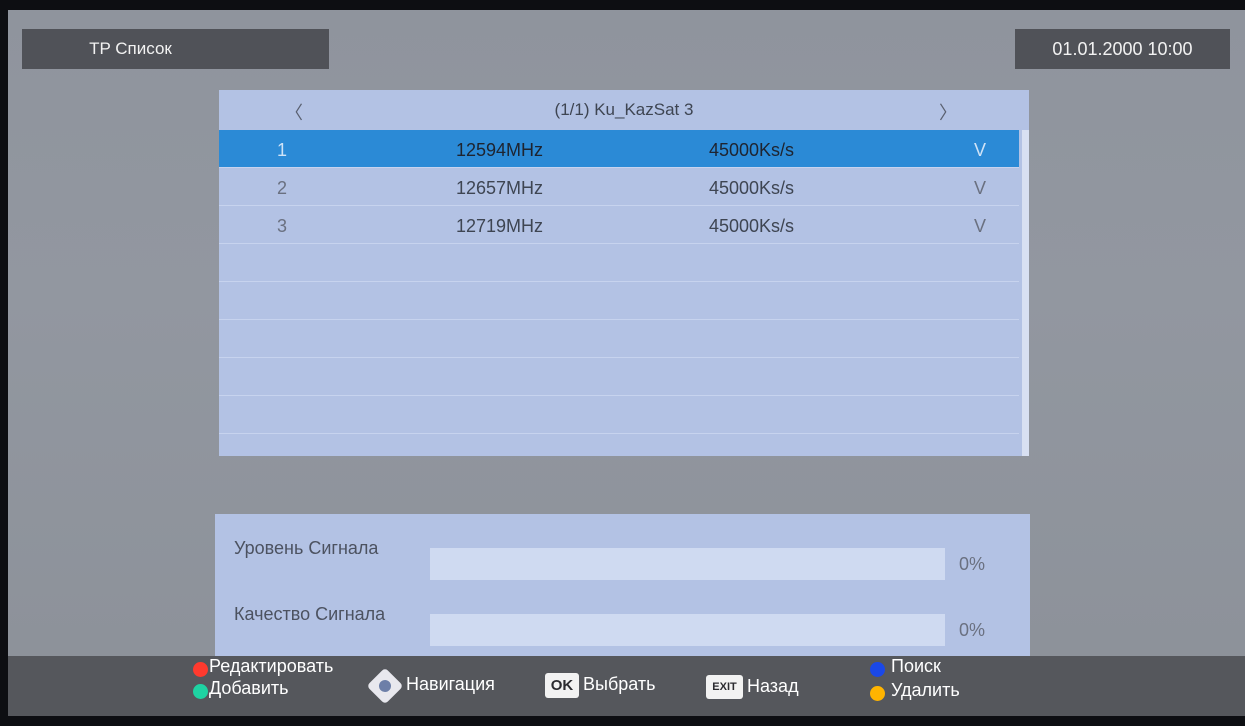  I want to click on page-title: TP Список, so click(175, 49).